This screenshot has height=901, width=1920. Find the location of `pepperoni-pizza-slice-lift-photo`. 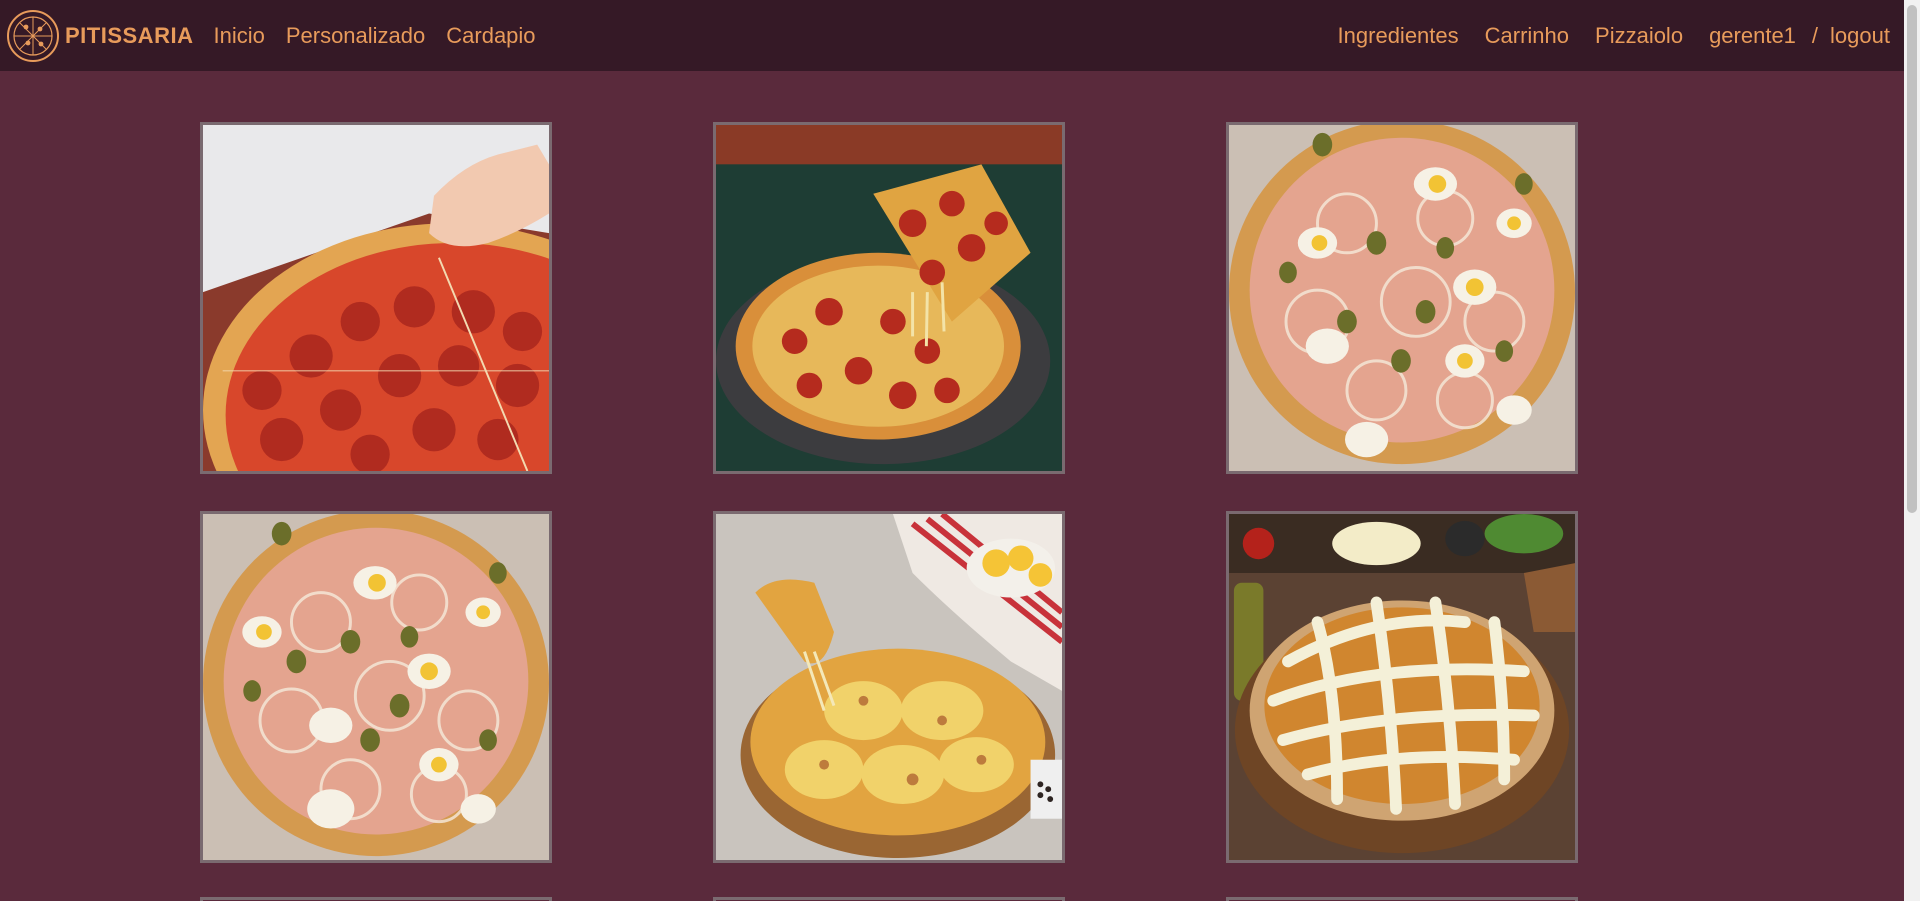

pepperoni-pizza-slice-lift-photo is located at coordinates (889, 298).